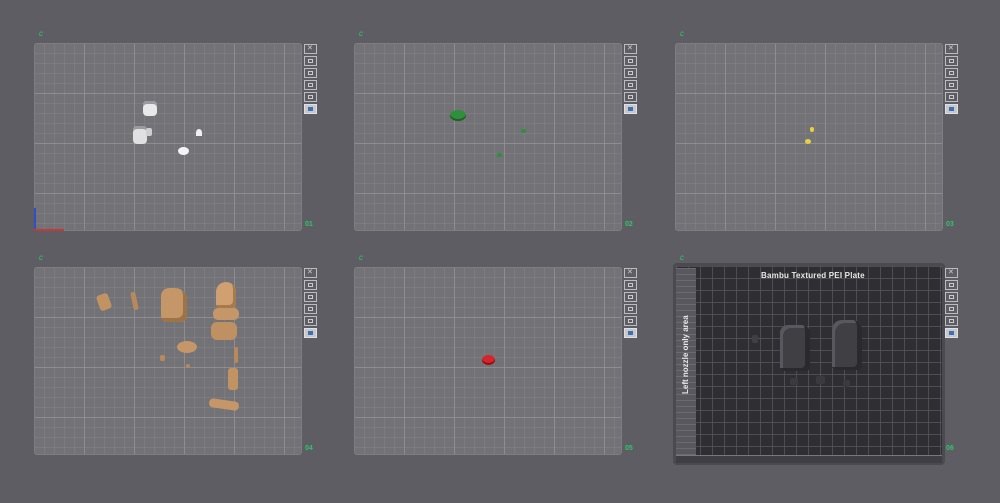 Image resolution: width=1000 pixels, height=503 pixels. What do you see at coordinates (458, 115) in the screenshot?
I see `green-object` at bounding box center [458, 115].